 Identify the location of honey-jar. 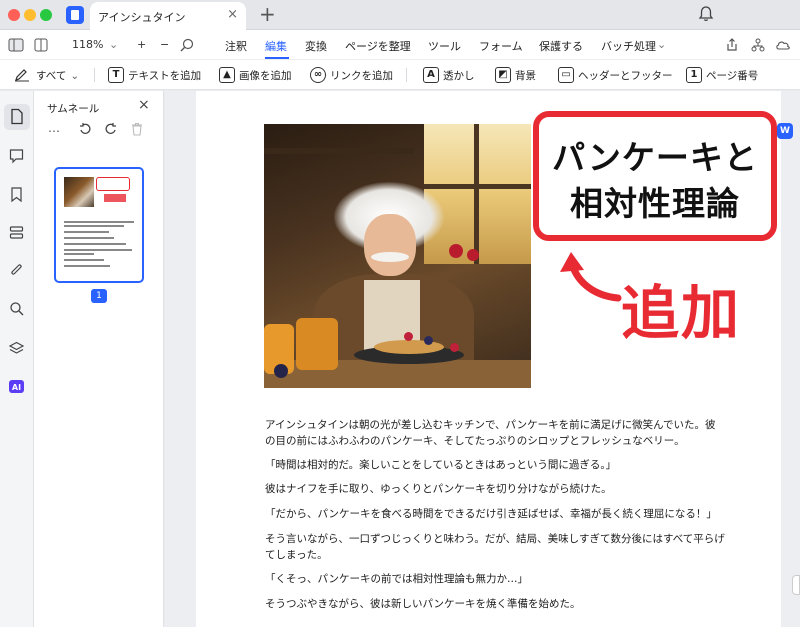
(317, 344).